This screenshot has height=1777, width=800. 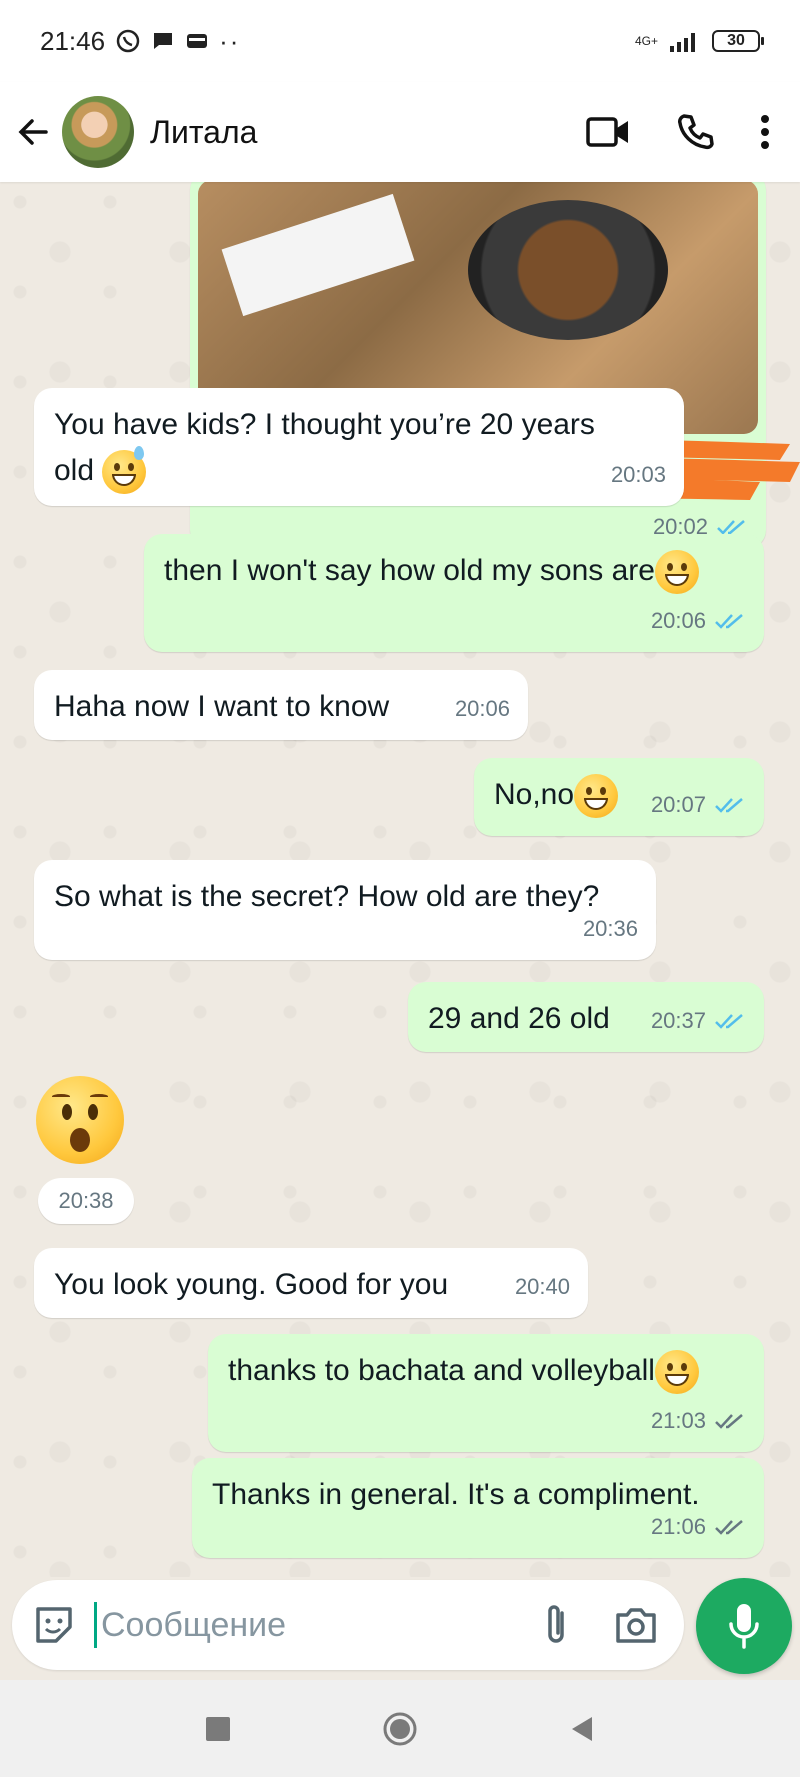 I want to click on message-text: You look young. Good for you, so click(x=251, y=1284).